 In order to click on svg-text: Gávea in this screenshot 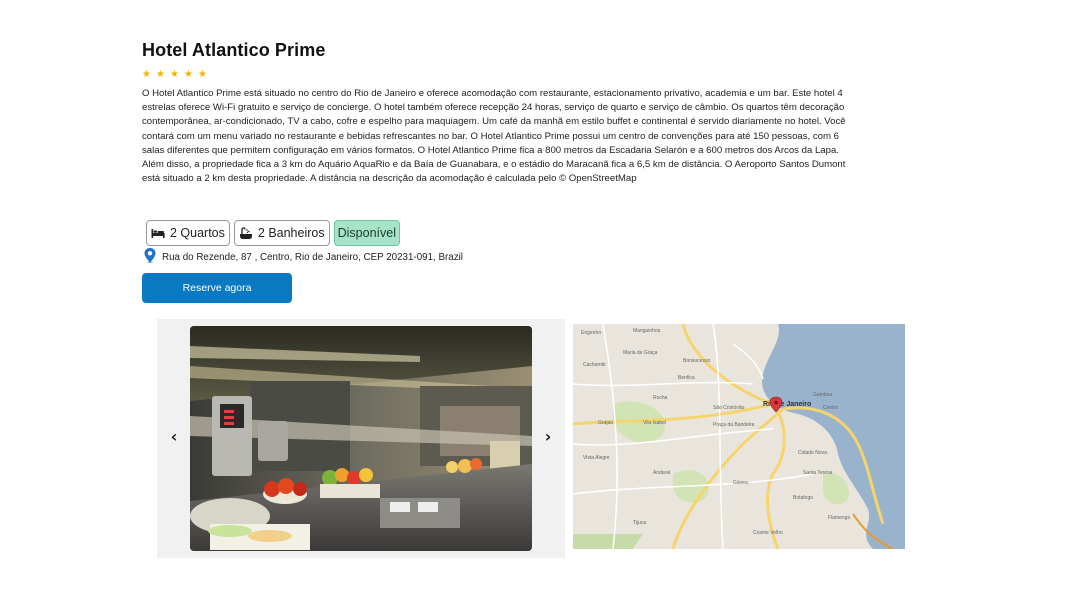, I will do `click(740, 483)`.